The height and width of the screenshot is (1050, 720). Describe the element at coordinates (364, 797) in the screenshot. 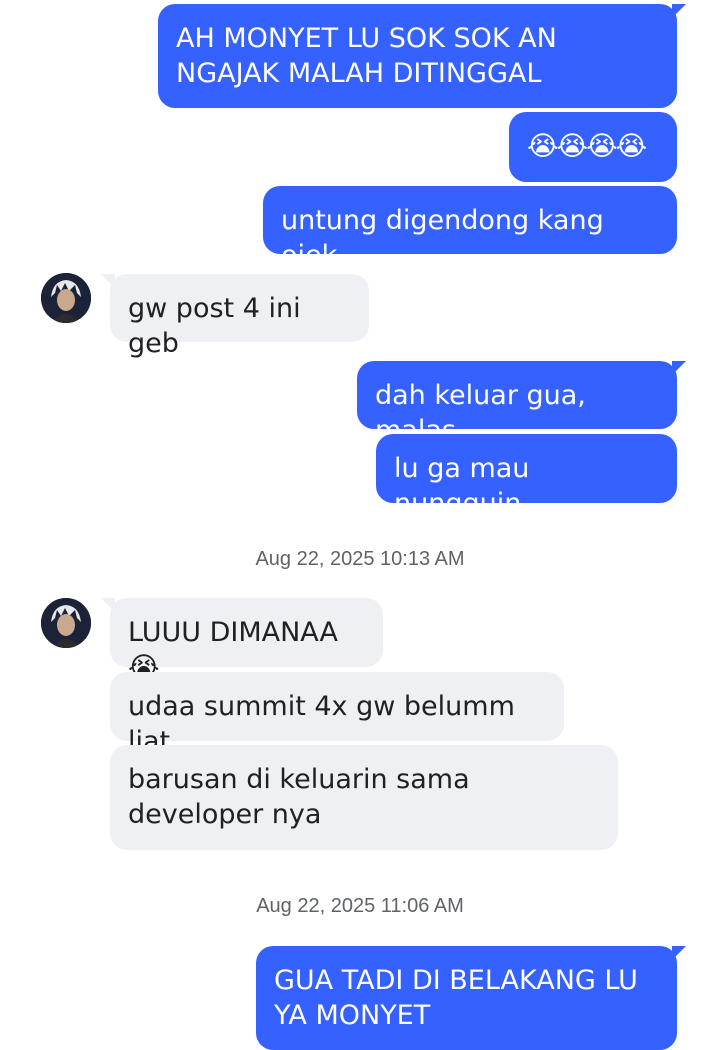

I see `message-incoming: barusan di keluarin sama developer nya` at that location.